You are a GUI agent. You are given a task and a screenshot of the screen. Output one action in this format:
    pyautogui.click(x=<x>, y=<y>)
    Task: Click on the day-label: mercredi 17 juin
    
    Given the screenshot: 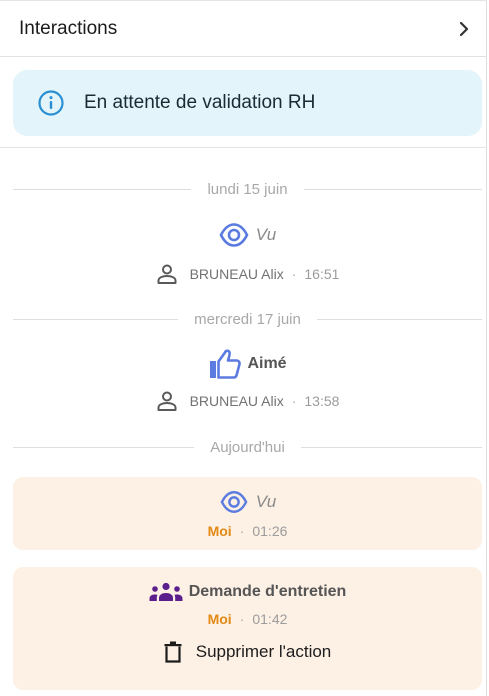 What is the action you would take?
    pyautogui.click(x=247, y=319)
    